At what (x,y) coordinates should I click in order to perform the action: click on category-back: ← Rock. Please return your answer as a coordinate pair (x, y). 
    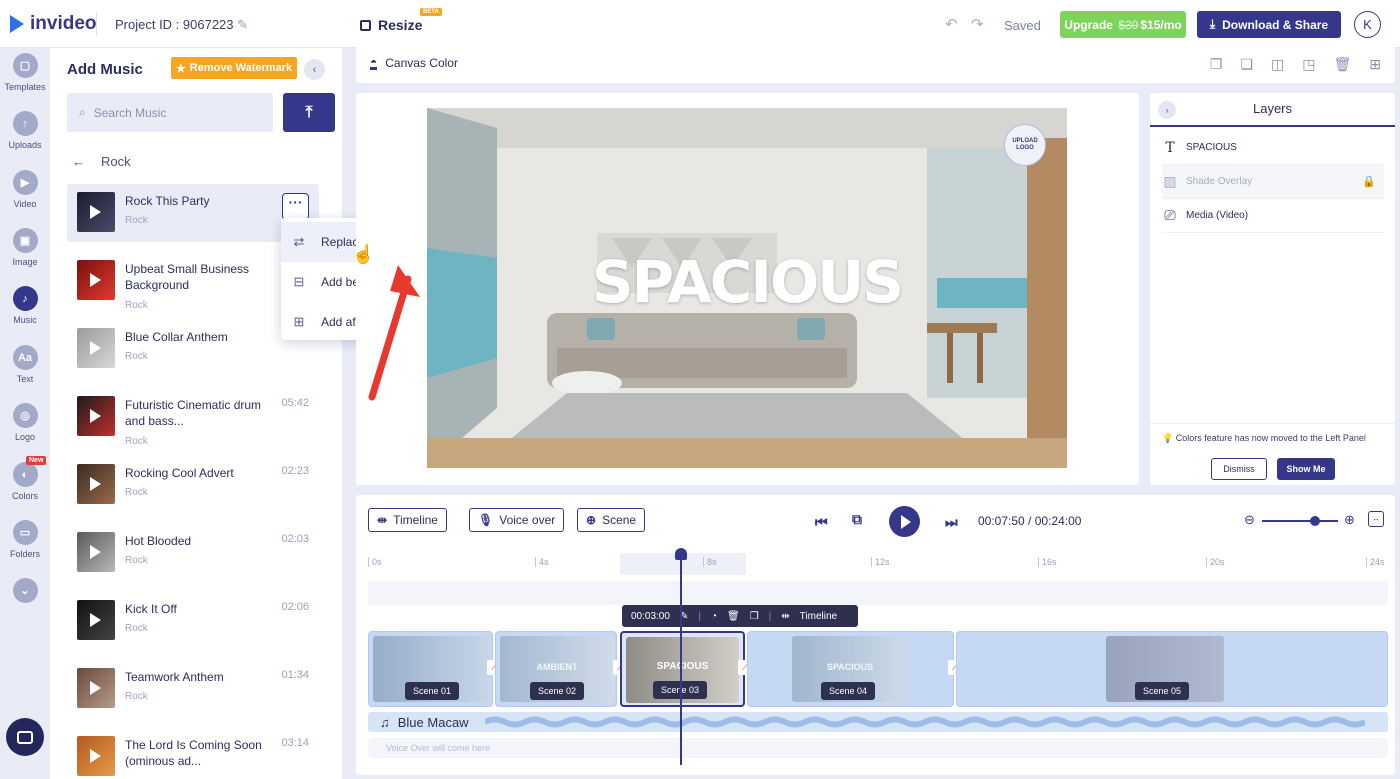
    Looking at the image, I should click on (101, 161).